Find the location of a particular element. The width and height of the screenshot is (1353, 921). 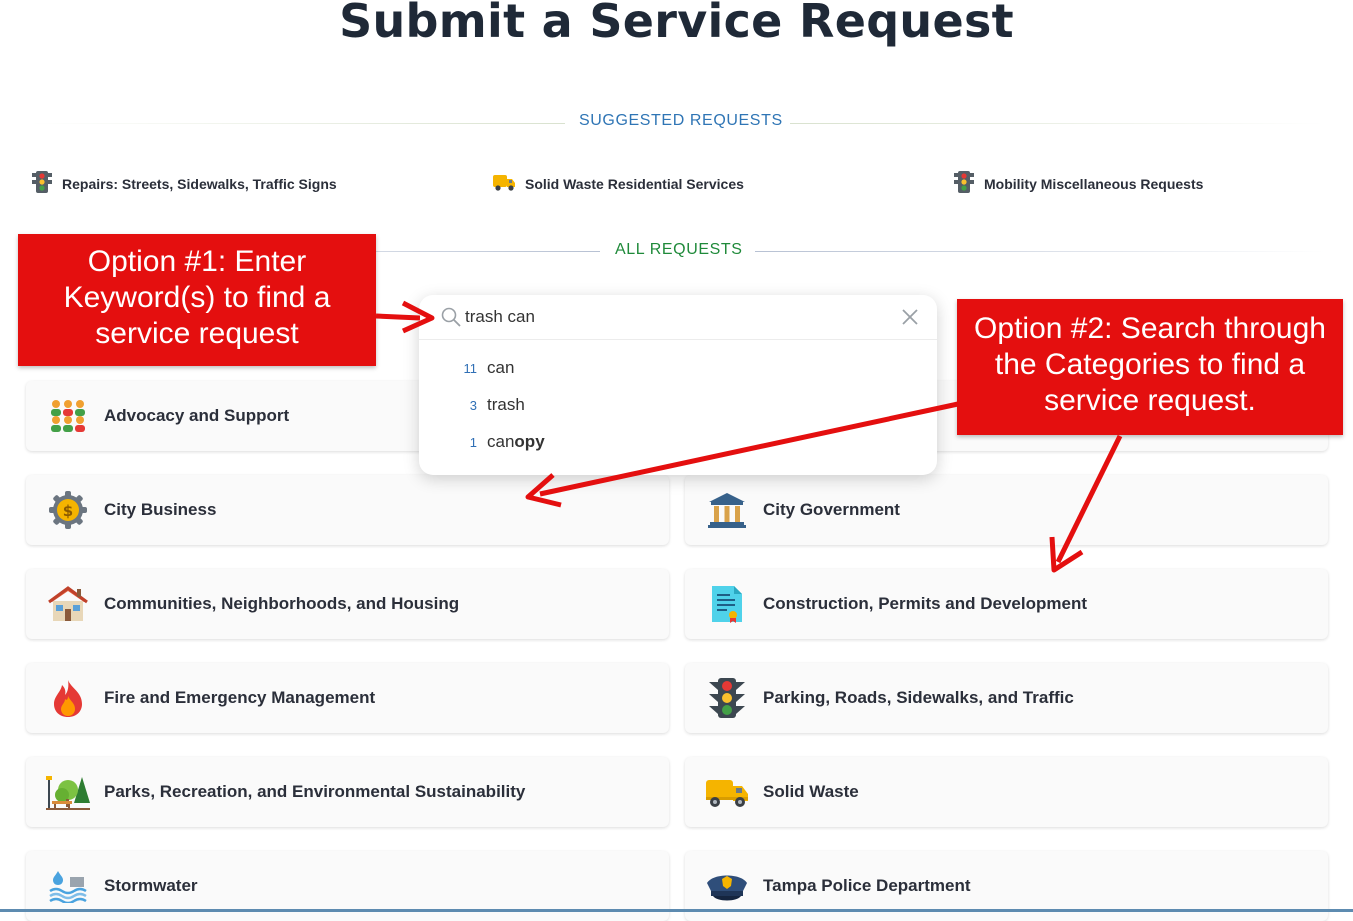

suggested-item-mobility: Mobility Miscellaneous Requests is located at coordinates (1077, 183).